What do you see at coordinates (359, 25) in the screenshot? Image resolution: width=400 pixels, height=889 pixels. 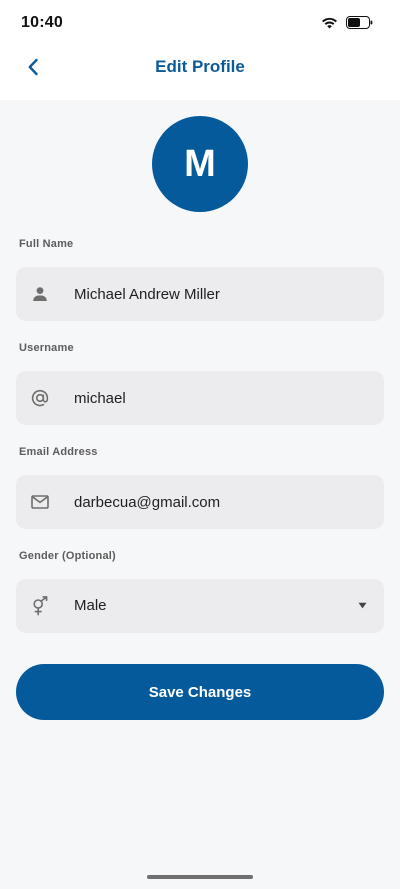 I see `battery-icon` at bounding box center [359, 25].